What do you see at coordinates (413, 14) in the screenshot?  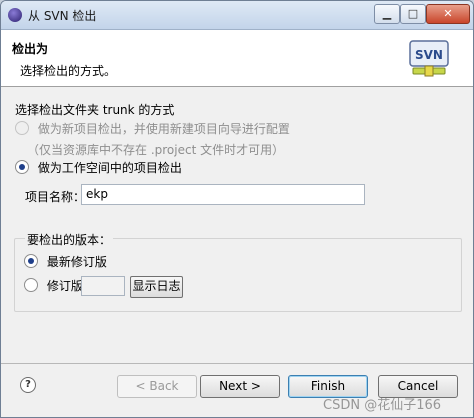 I see `maximize-button: □` at bounding box center [413, 14].